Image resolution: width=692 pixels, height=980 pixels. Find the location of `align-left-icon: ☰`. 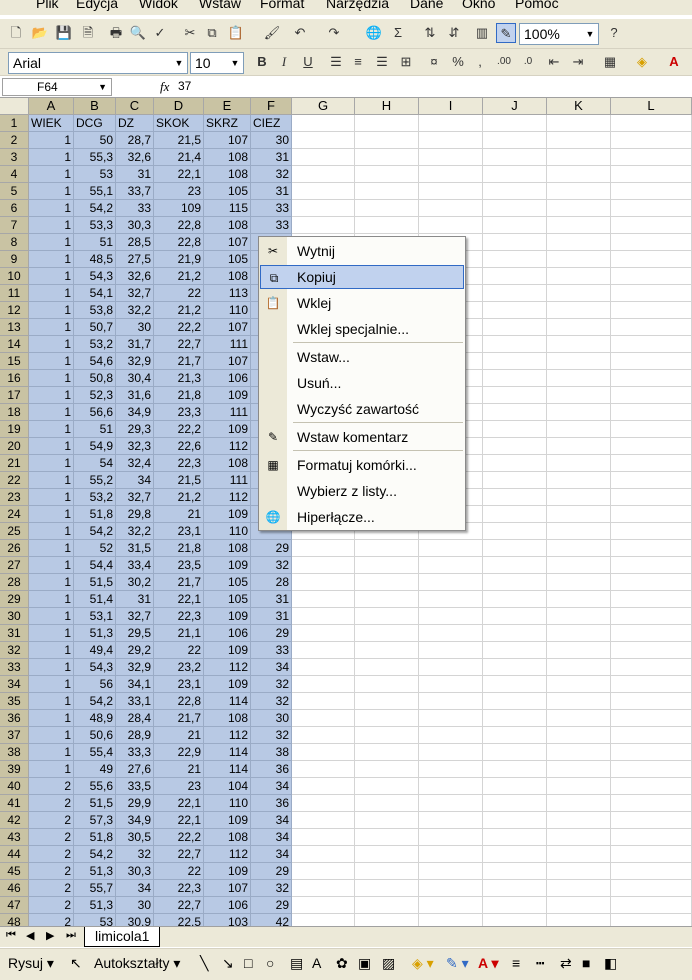

align-left-icon: ☰ is located at coordinates (336, 62).